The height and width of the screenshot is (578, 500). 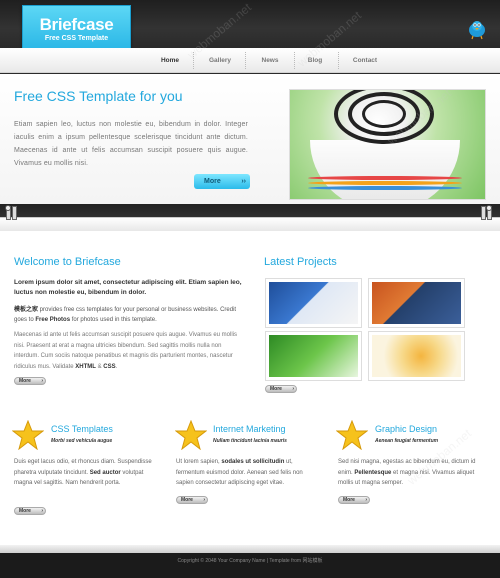 What do you see at coordinates (406, 429) in the screenshot?
I see `column-title-graphic-design: Graphic Design` at bounding box center [406, 429].